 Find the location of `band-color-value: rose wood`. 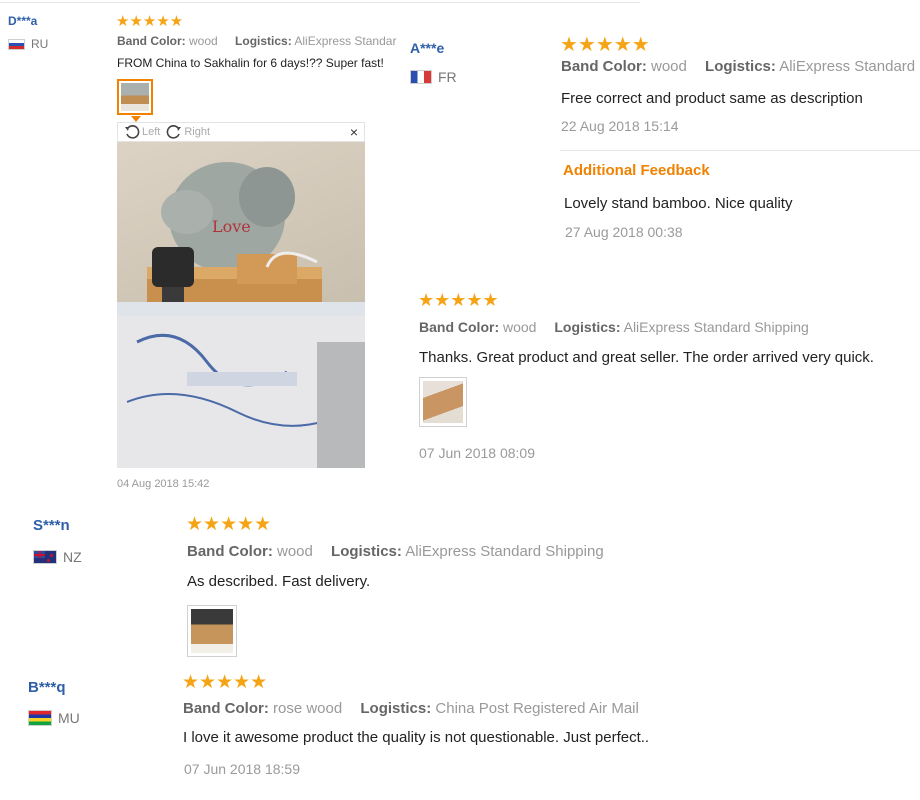

band-color-value: rose wood is located at coordinates (308, 708).